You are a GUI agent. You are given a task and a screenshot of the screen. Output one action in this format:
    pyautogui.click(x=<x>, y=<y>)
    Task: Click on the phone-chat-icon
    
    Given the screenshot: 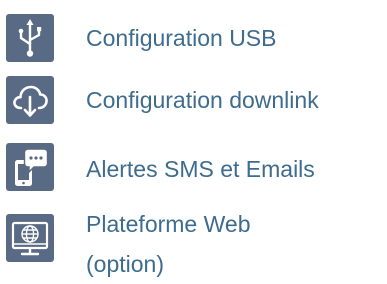 What is the action you would take?
    pyautogui.click(x=30, y=167)
    